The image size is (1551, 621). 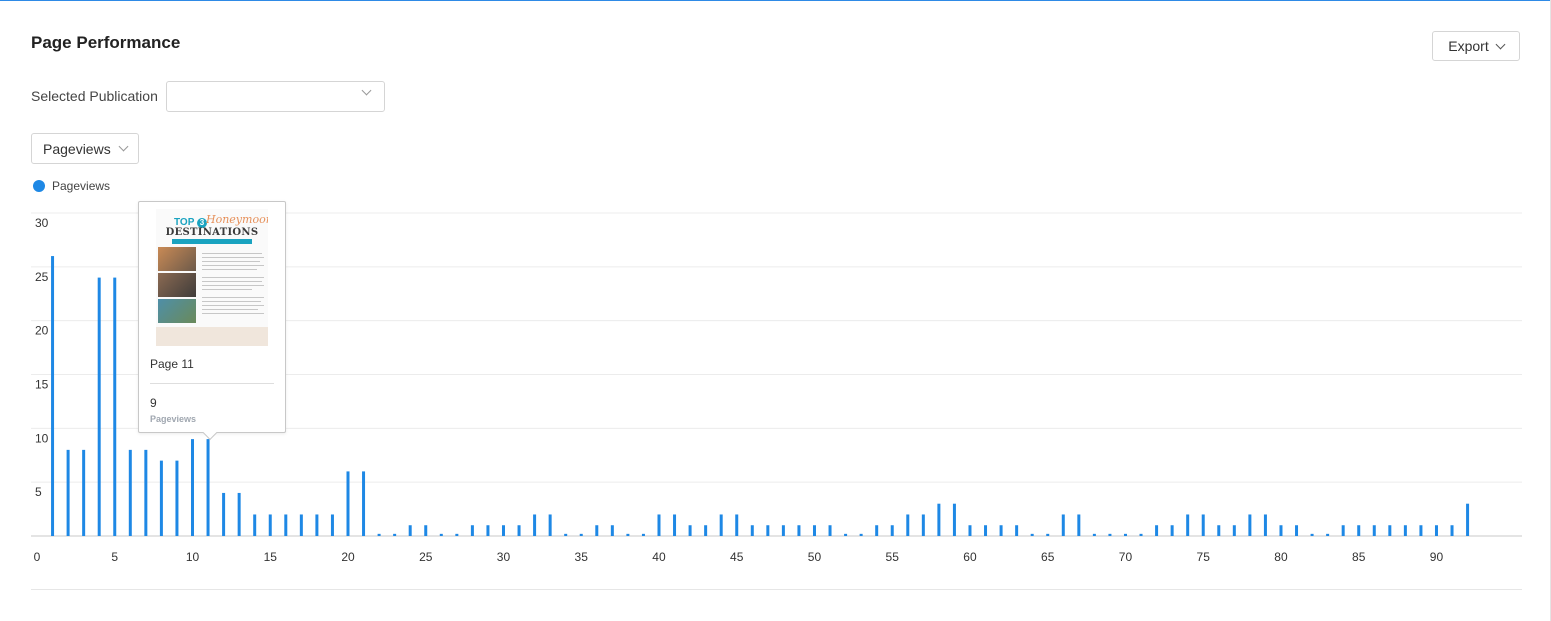 What do you see at coordinates (212, 241) in the screenshot?
I see `thumbnail-band` at bounding box center [212, 241].